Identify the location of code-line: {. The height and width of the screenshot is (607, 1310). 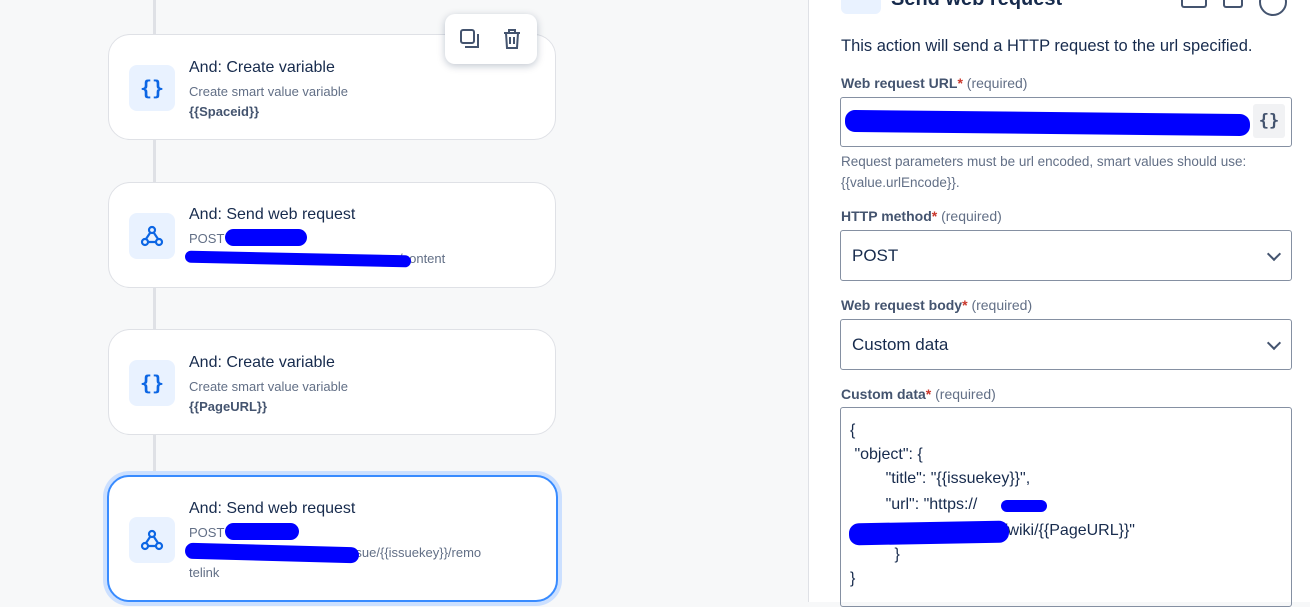
(853, 430).